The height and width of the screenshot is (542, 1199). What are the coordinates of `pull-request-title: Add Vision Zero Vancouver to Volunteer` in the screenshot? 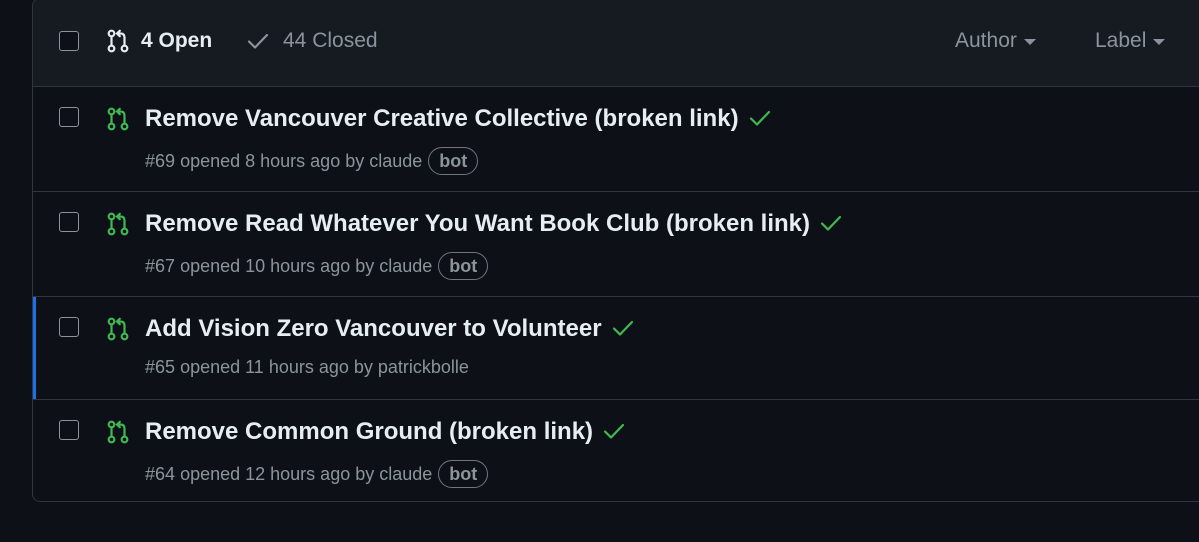 It's located at (373, 329).